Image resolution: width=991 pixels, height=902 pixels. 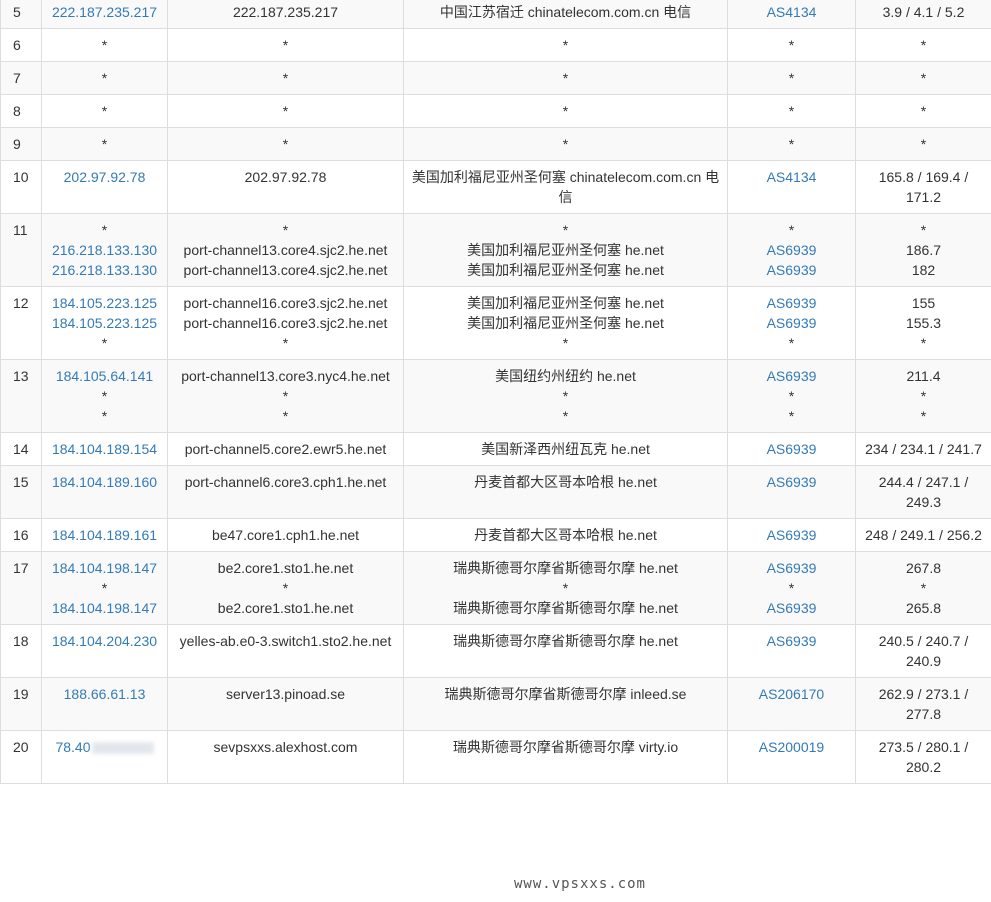 What do you see at coordinates (104, 757) in the screenshot?
I see `ip-cell: 78.40` at bounding box center [104, 757].